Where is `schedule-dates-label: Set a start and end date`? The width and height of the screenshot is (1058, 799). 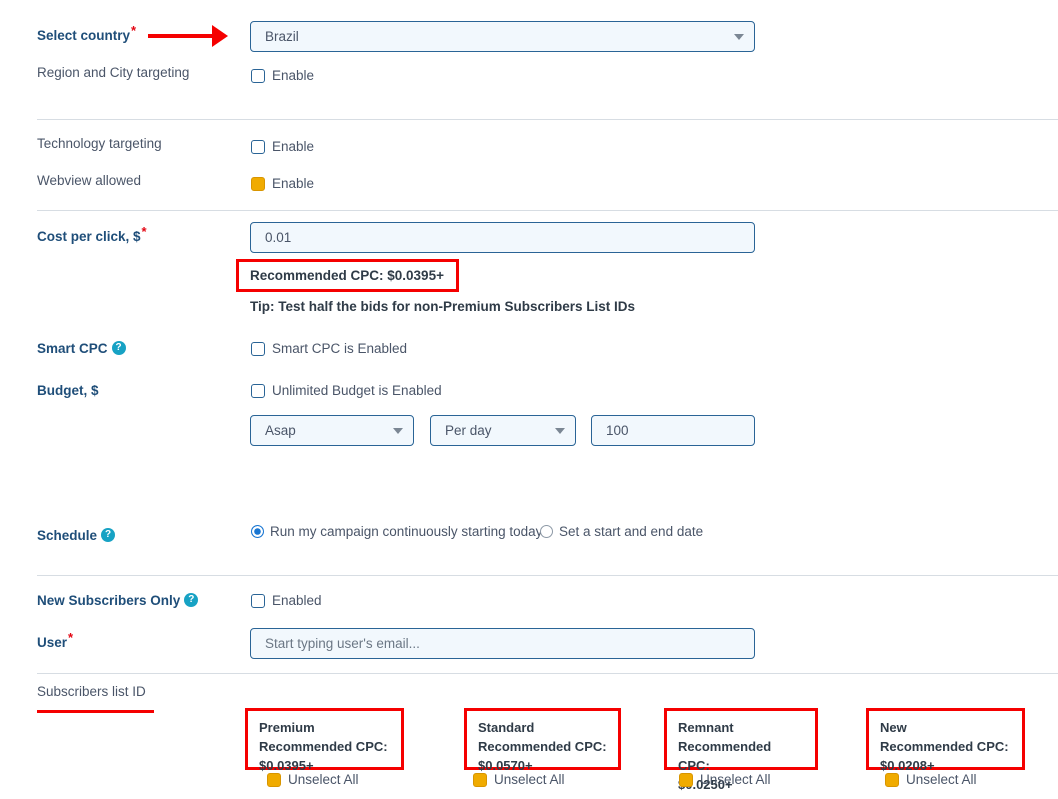 schedule-dates-label: Set a start and end date is located at coordinates (631, 531).